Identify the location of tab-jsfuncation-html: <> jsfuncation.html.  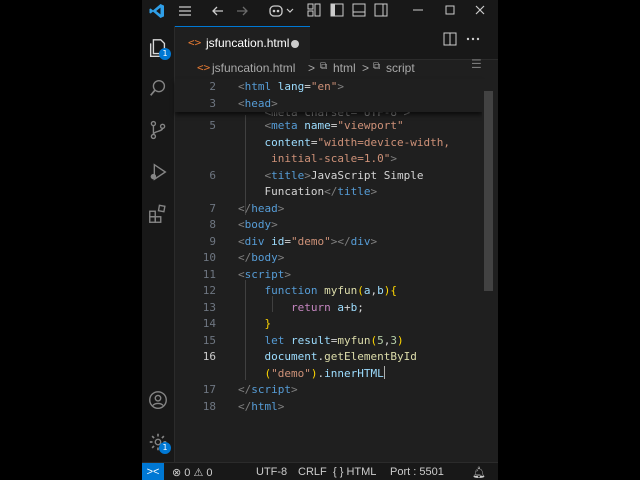
(242, 43).